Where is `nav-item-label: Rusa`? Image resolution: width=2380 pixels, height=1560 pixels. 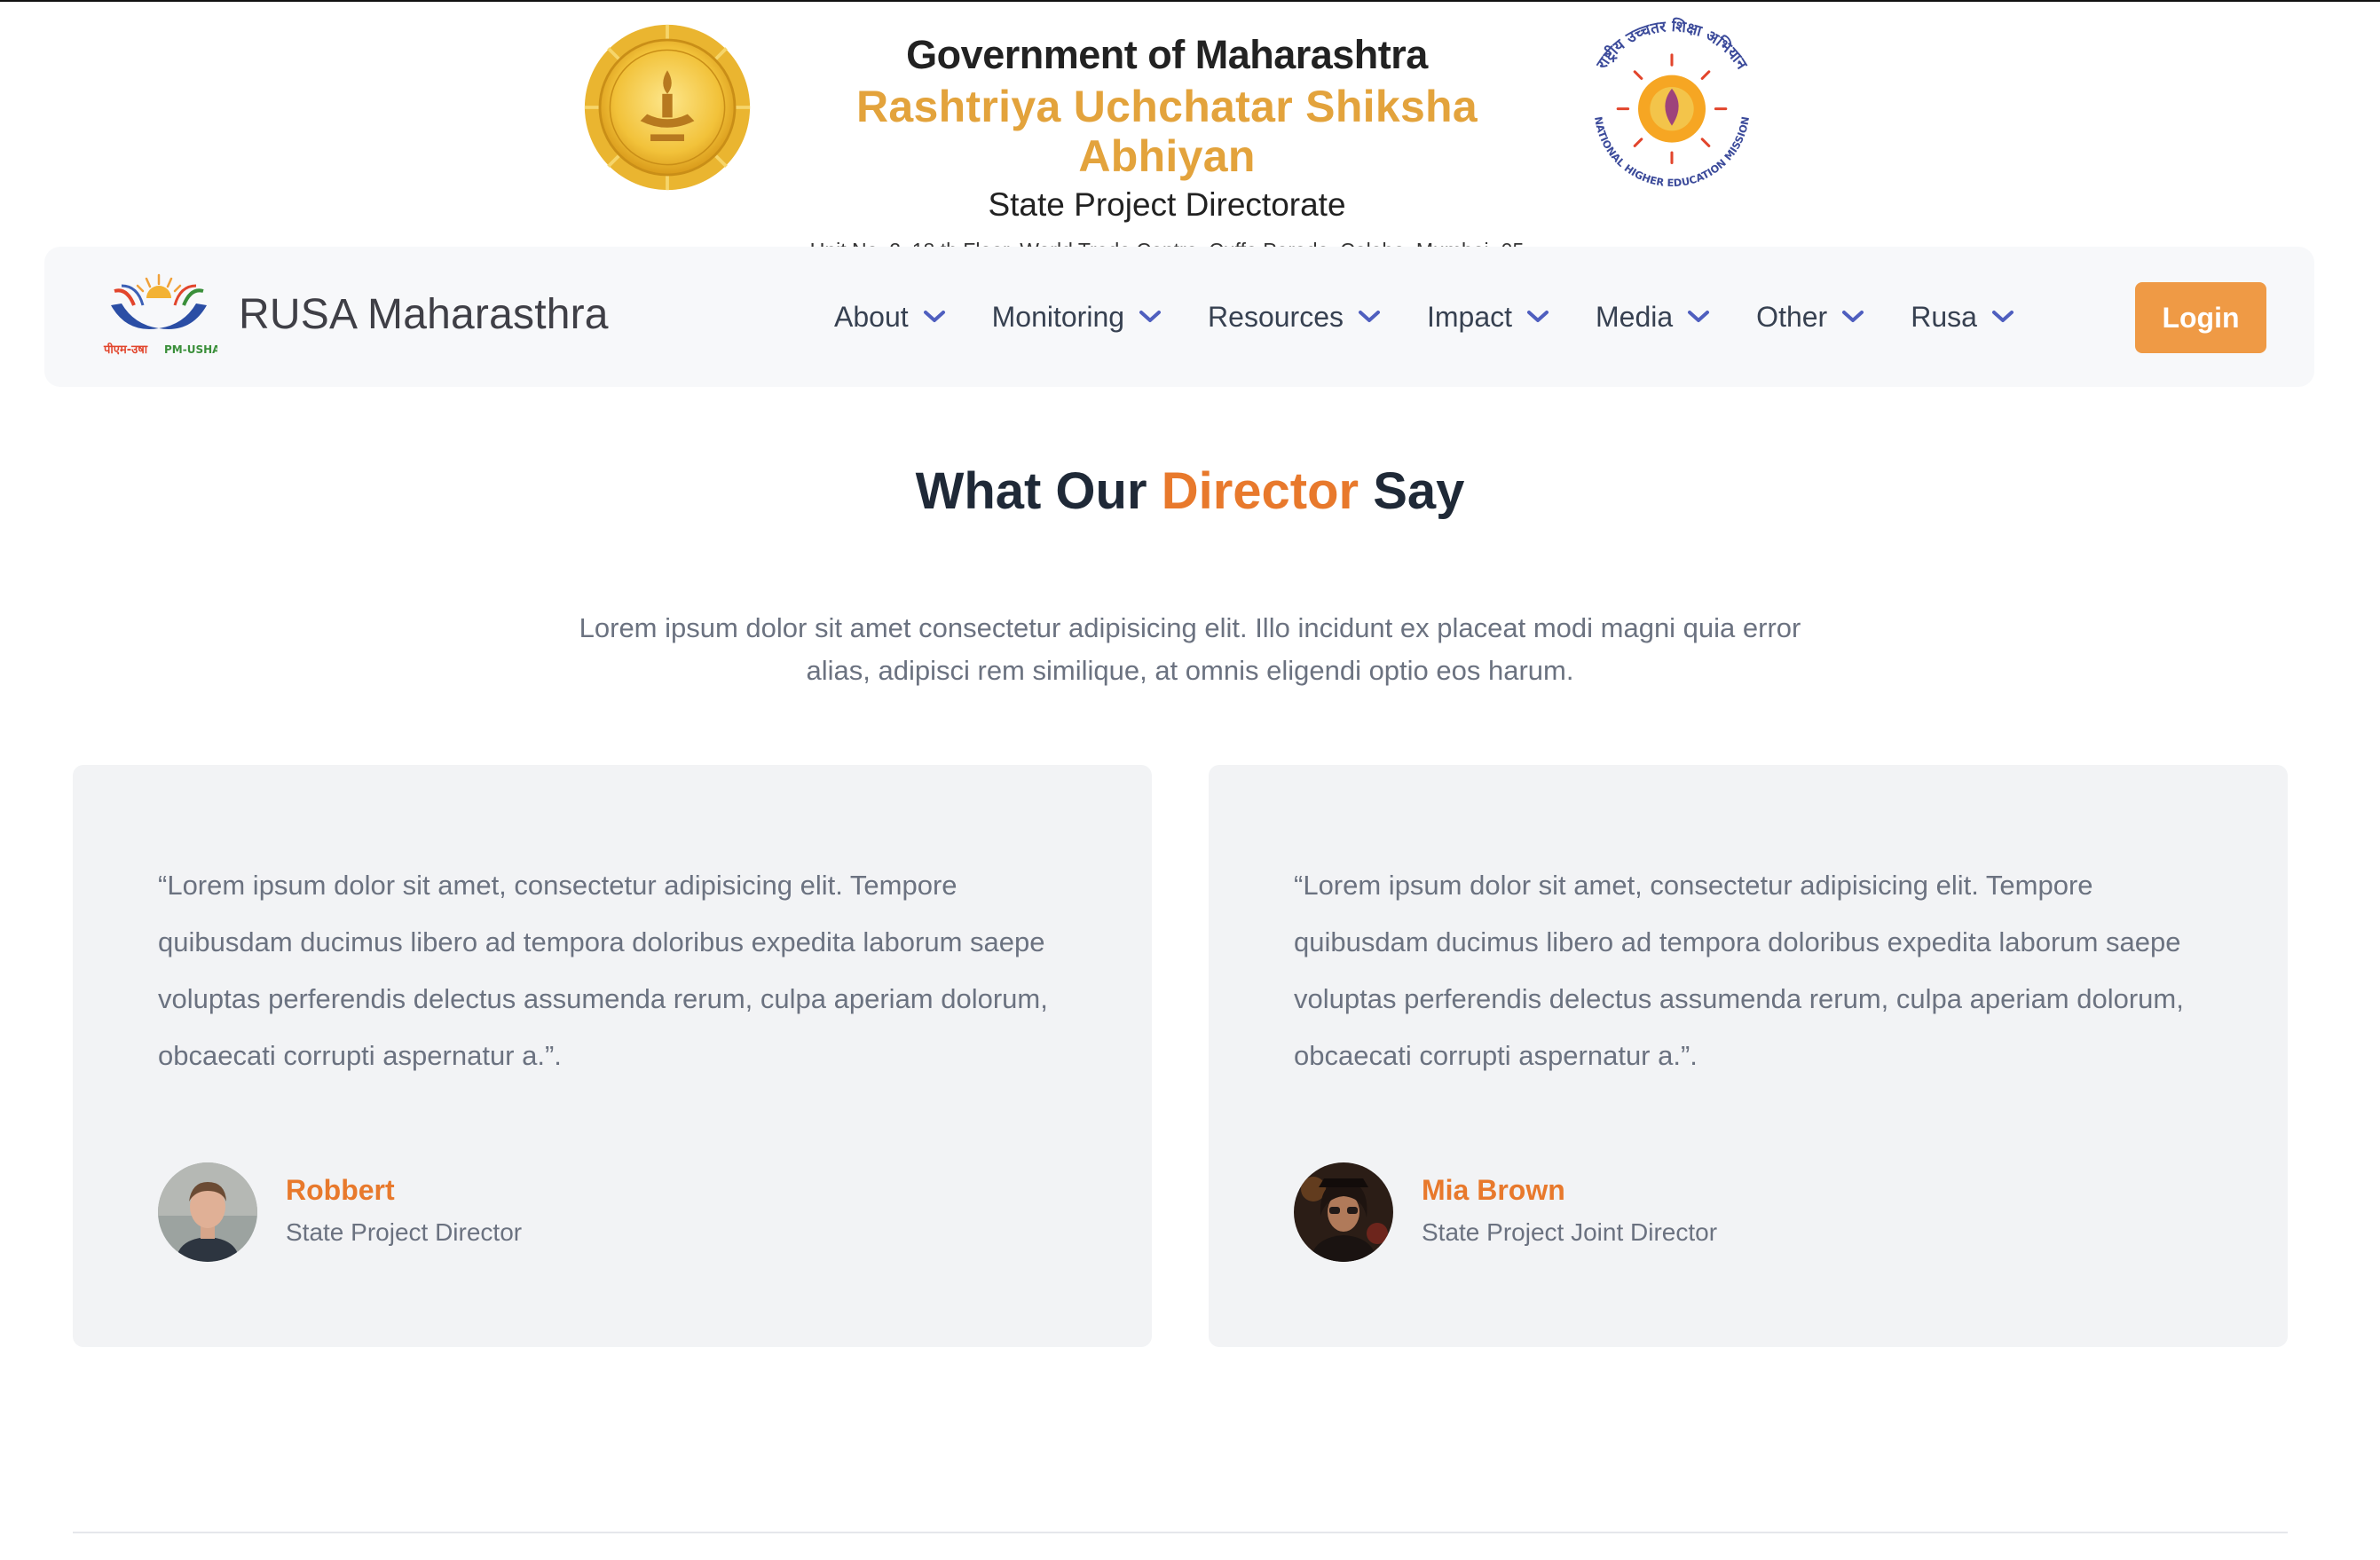
nav-item-label: Rusa is located at coordinates (1944, 316).